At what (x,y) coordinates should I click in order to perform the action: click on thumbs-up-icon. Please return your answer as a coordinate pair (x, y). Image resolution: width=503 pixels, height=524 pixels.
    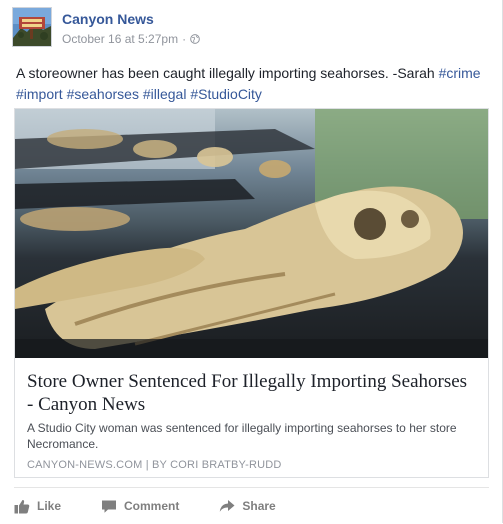
    Looking at the image, I should click on (22, 506).